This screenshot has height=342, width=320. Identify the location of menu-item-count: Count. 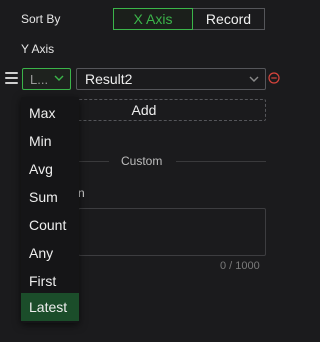
(50, 225).